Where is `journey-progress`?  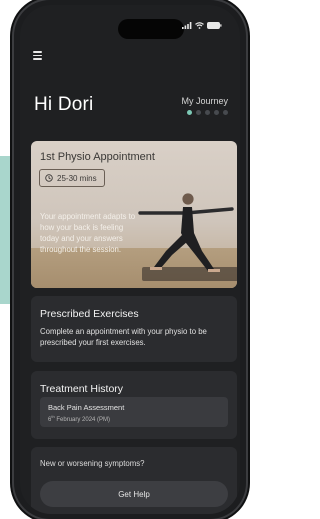
journey-progress is located at coordinates (207, 112).